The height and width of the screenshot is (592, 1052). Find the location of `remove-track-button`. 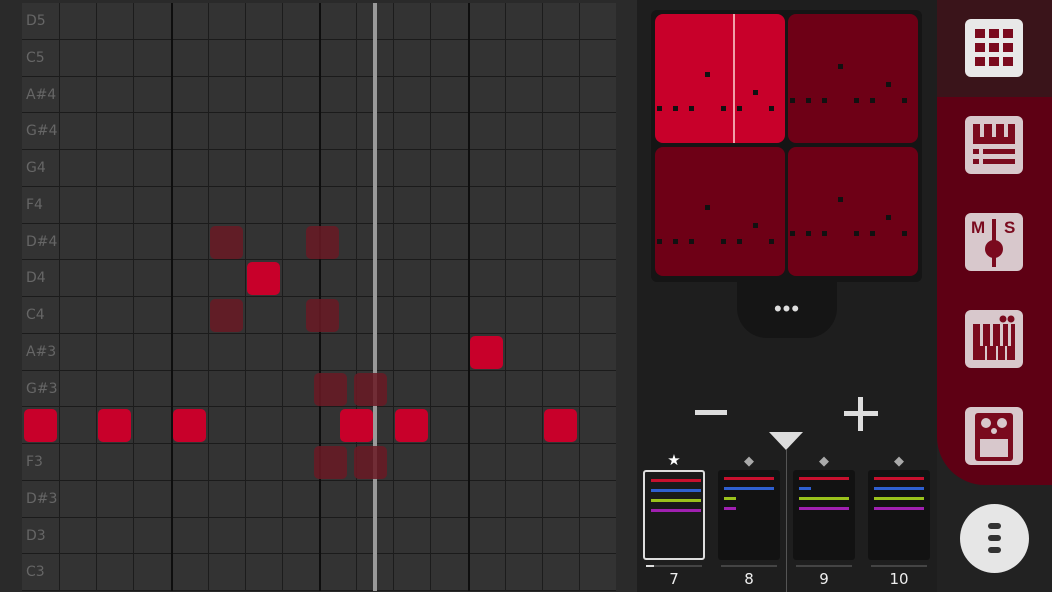

remove-track-button is located at coordinates (711, 412).